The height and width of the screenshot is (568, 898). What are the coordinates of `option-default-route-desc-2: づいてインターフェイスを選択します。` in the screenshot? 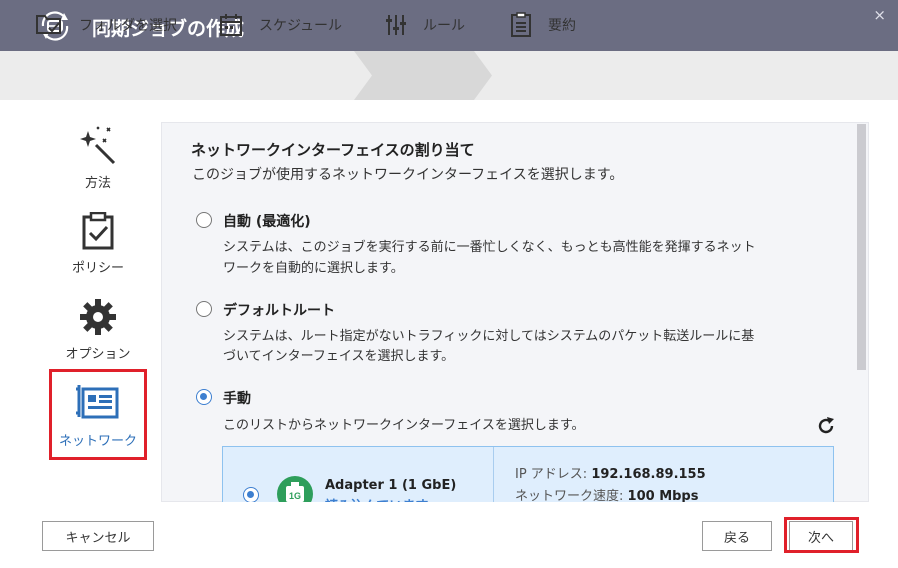 It's located at (339, 356).